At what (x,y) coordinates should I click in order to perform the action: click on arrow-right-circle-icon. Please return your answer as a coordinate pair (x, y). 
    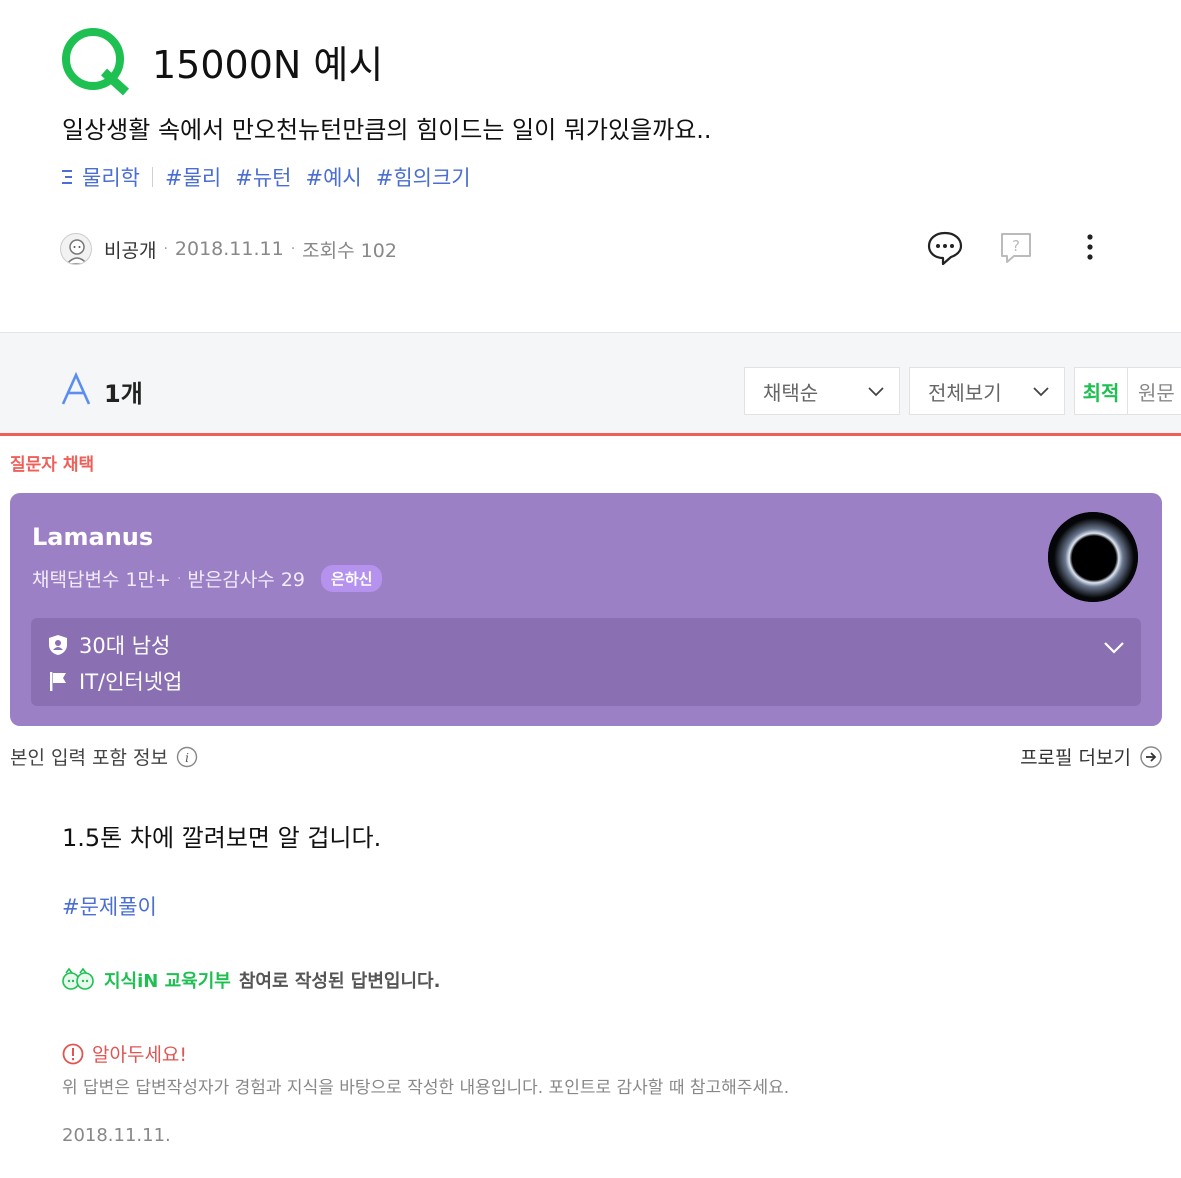
    Looking at the image, I should click on (1151, 756).